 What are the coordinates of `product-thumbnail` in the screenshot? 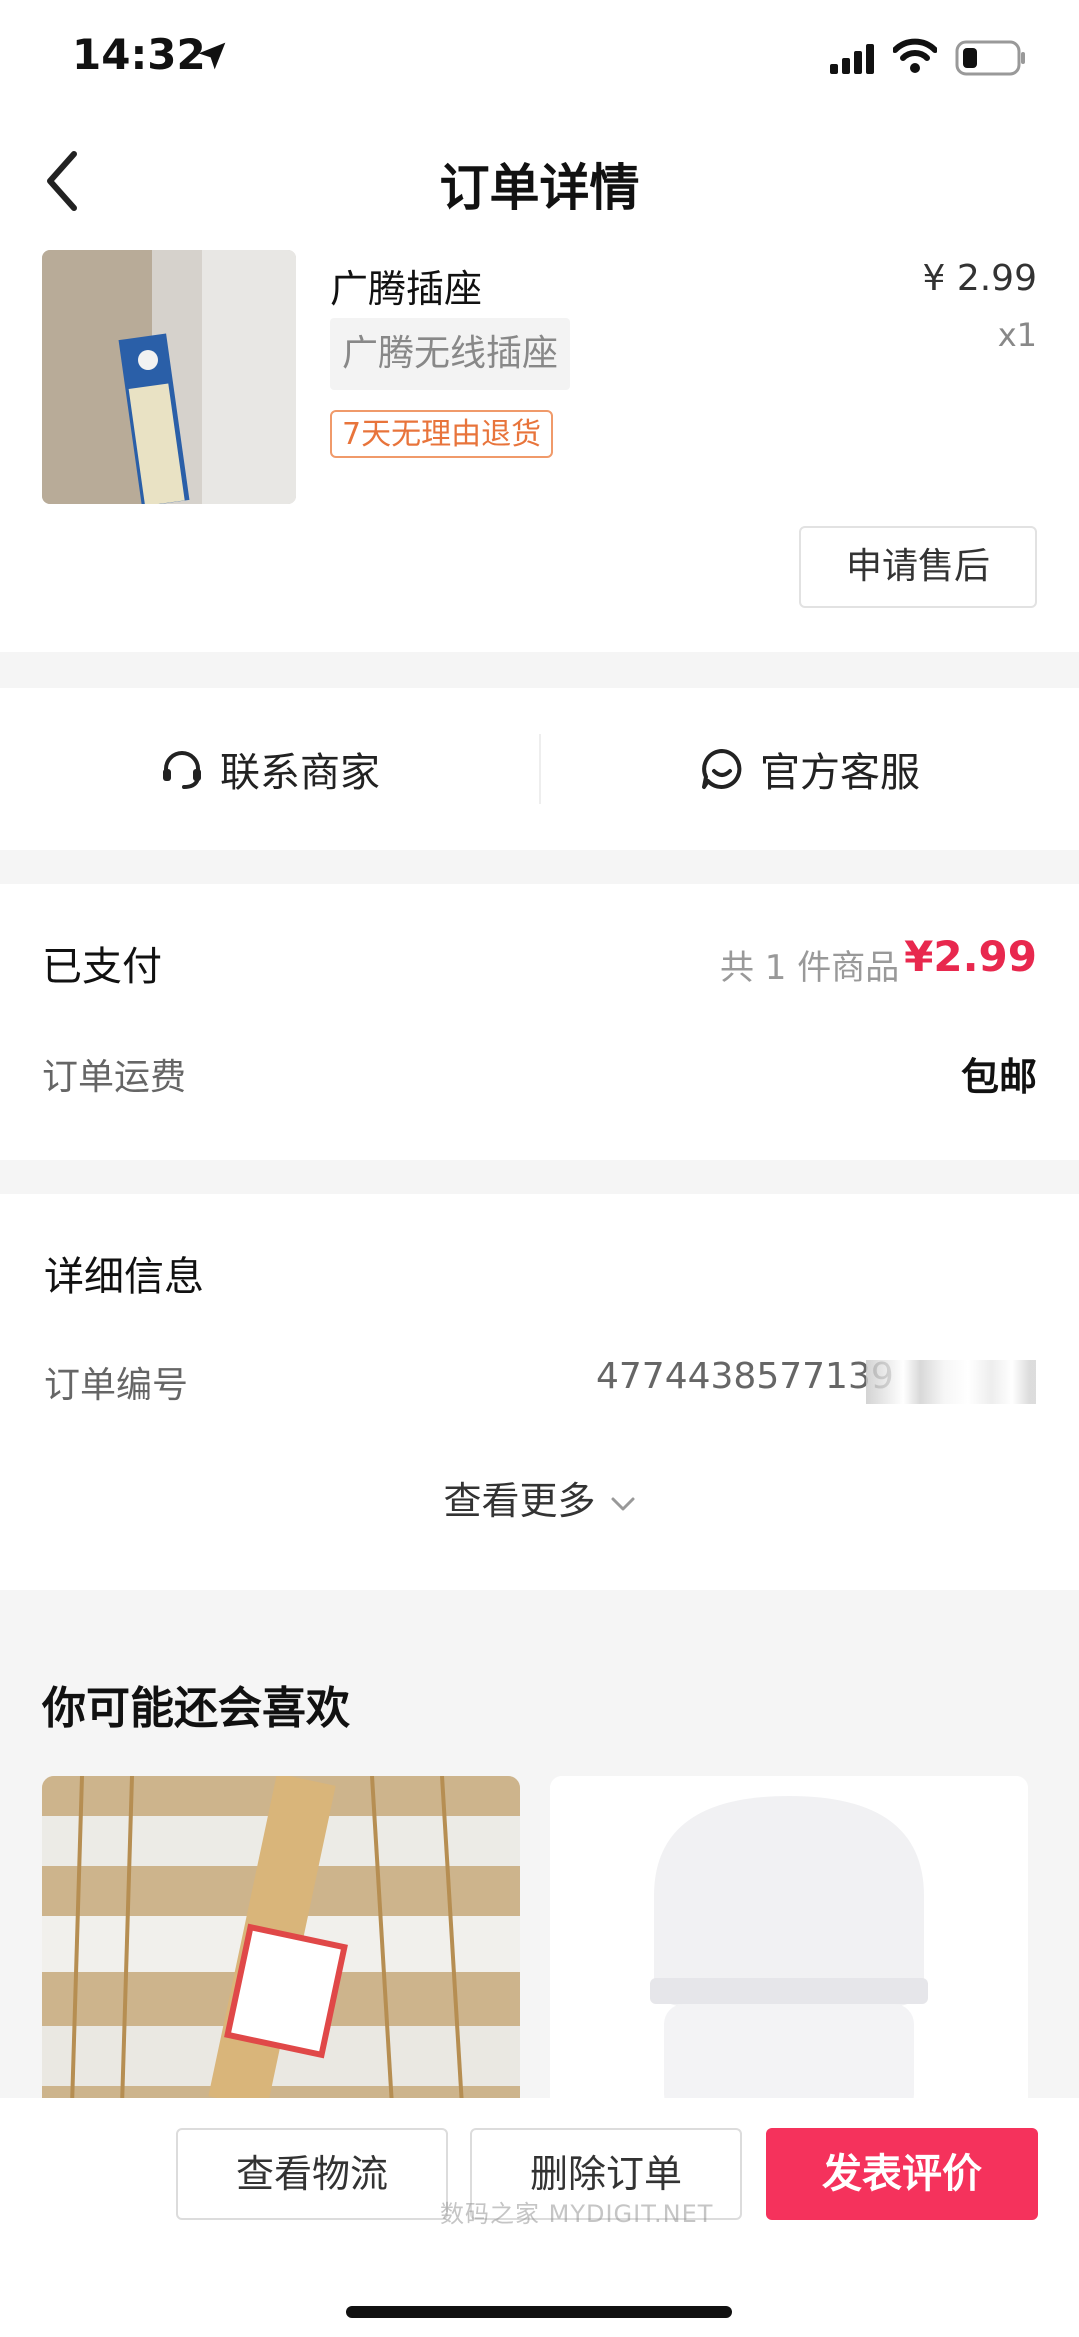 It's located at (169, 377).